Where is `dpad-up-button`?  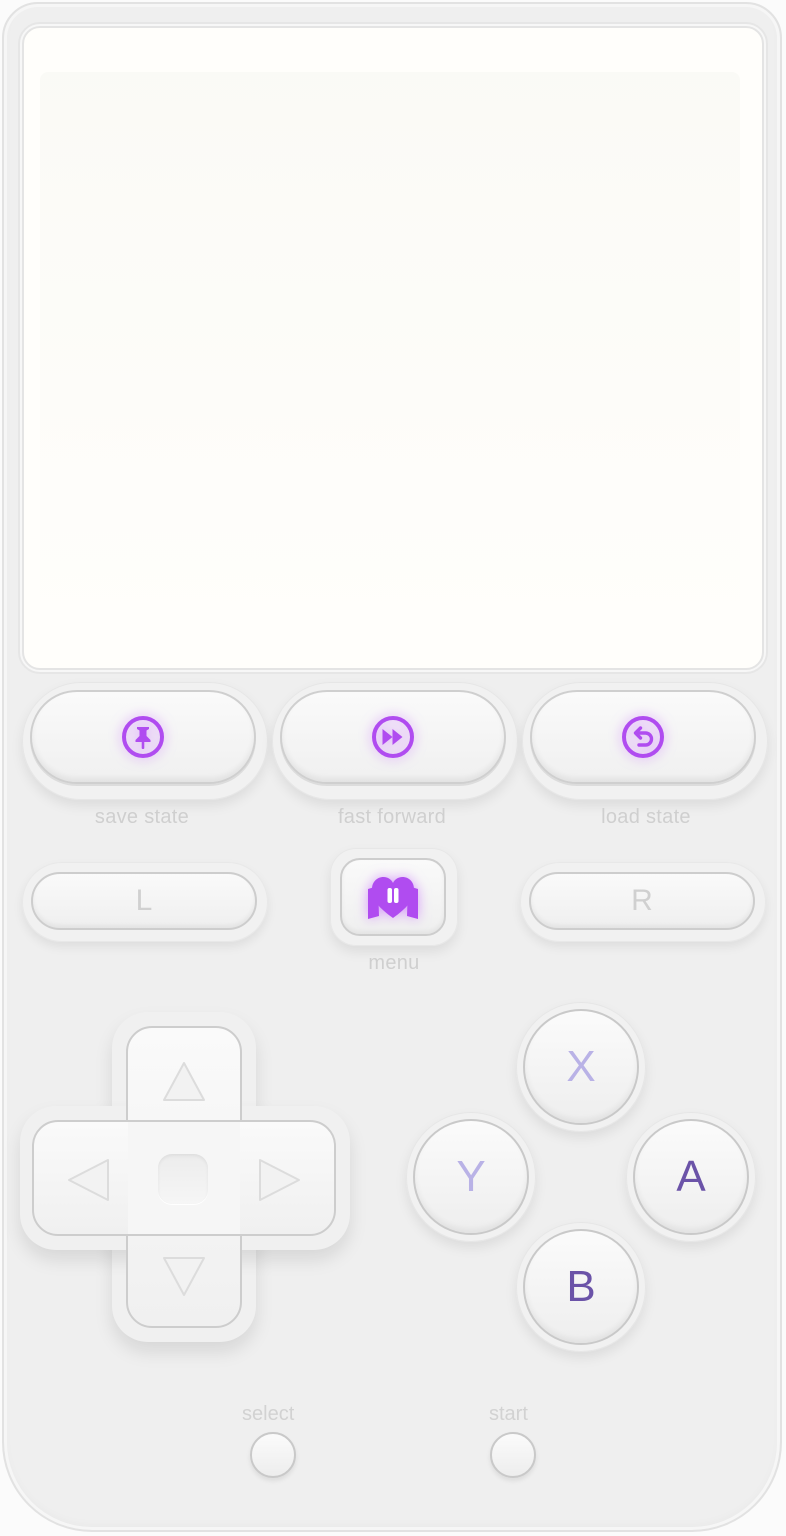 dpad-up-button is located at coordinates (184, 1082).